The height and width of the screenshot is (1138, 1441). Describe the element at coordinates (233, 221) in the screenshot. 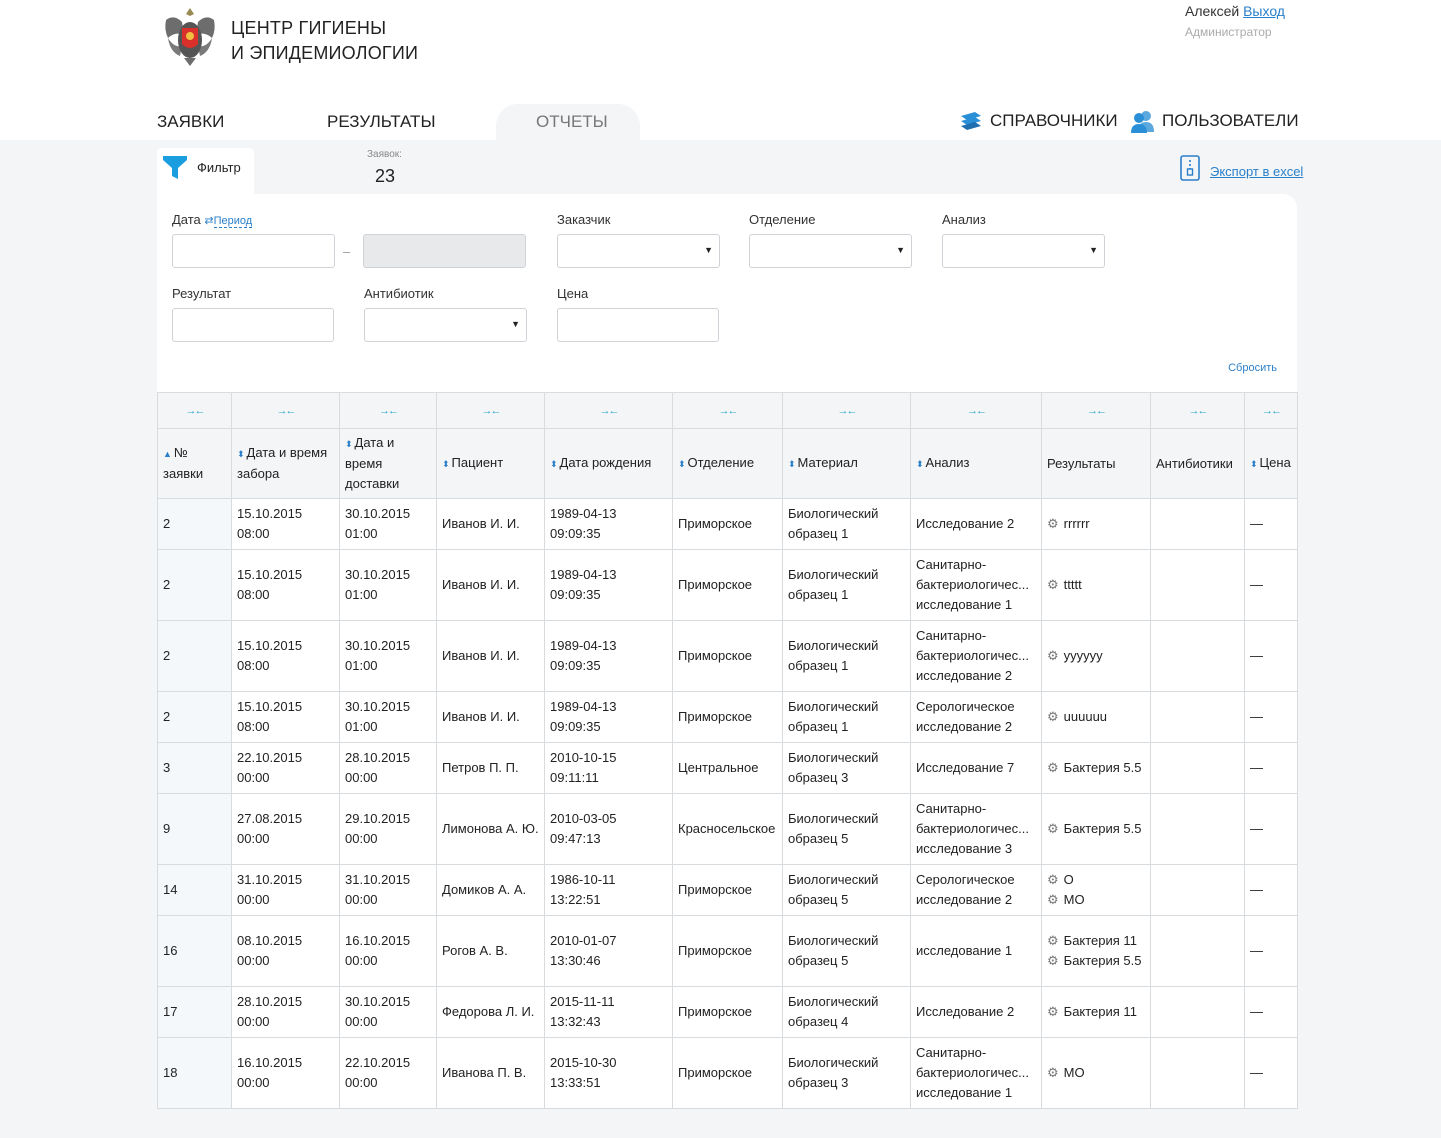

I see `period-toggle: Период` at that location.